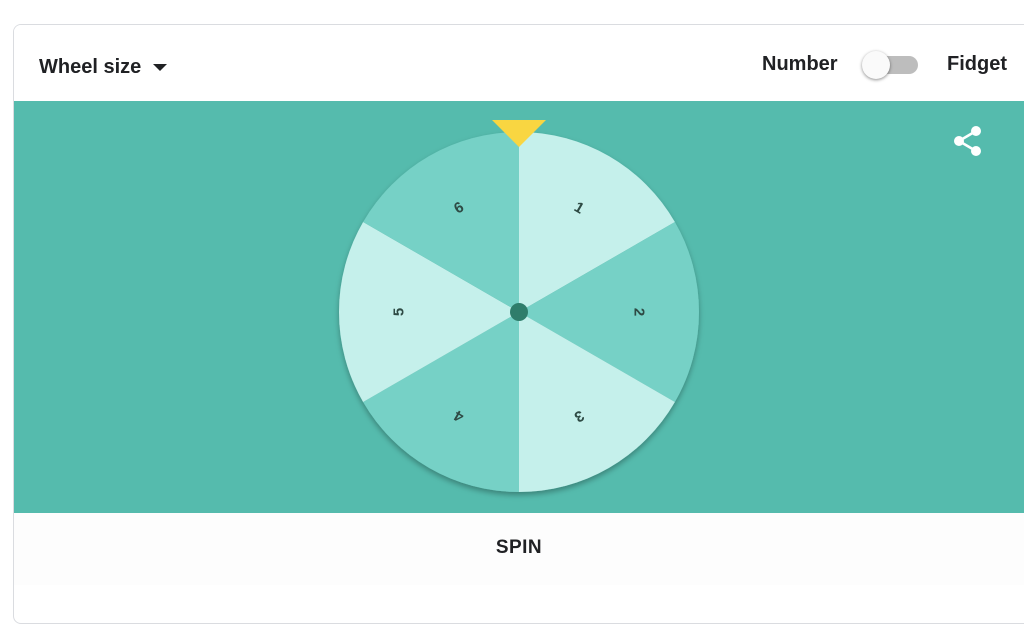 The width and height of the screenshot is (1024, 624). I want to click on toggle-knob, so click(876, 65).